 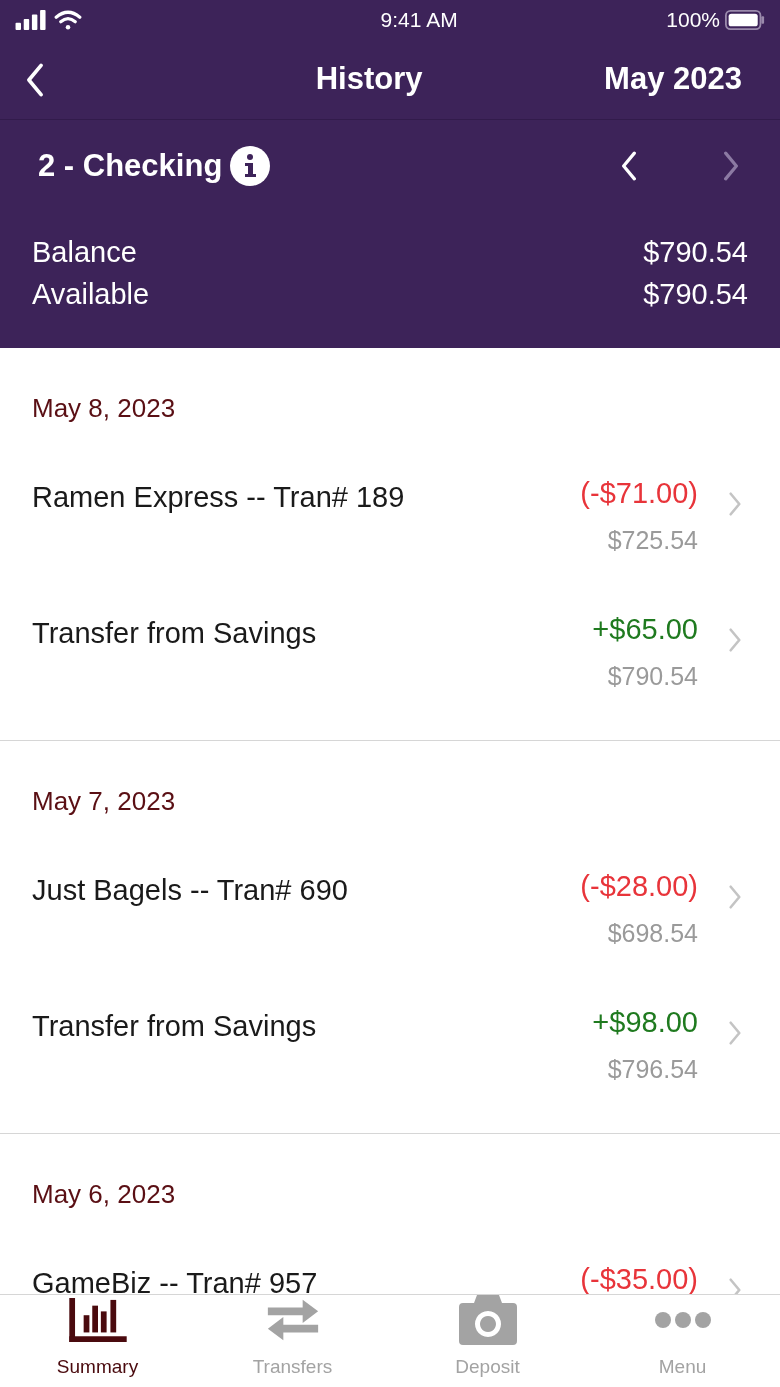 What do you see at coordinates (652, 1069) in the screenshot?
I see `running-balance: $796.54` at bounding box center [652, 1069].